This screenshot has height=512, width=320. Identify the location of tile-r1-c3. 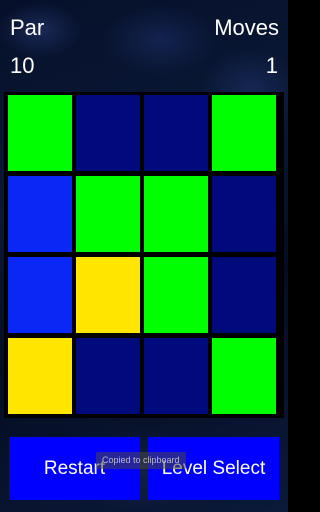
(176, 133).